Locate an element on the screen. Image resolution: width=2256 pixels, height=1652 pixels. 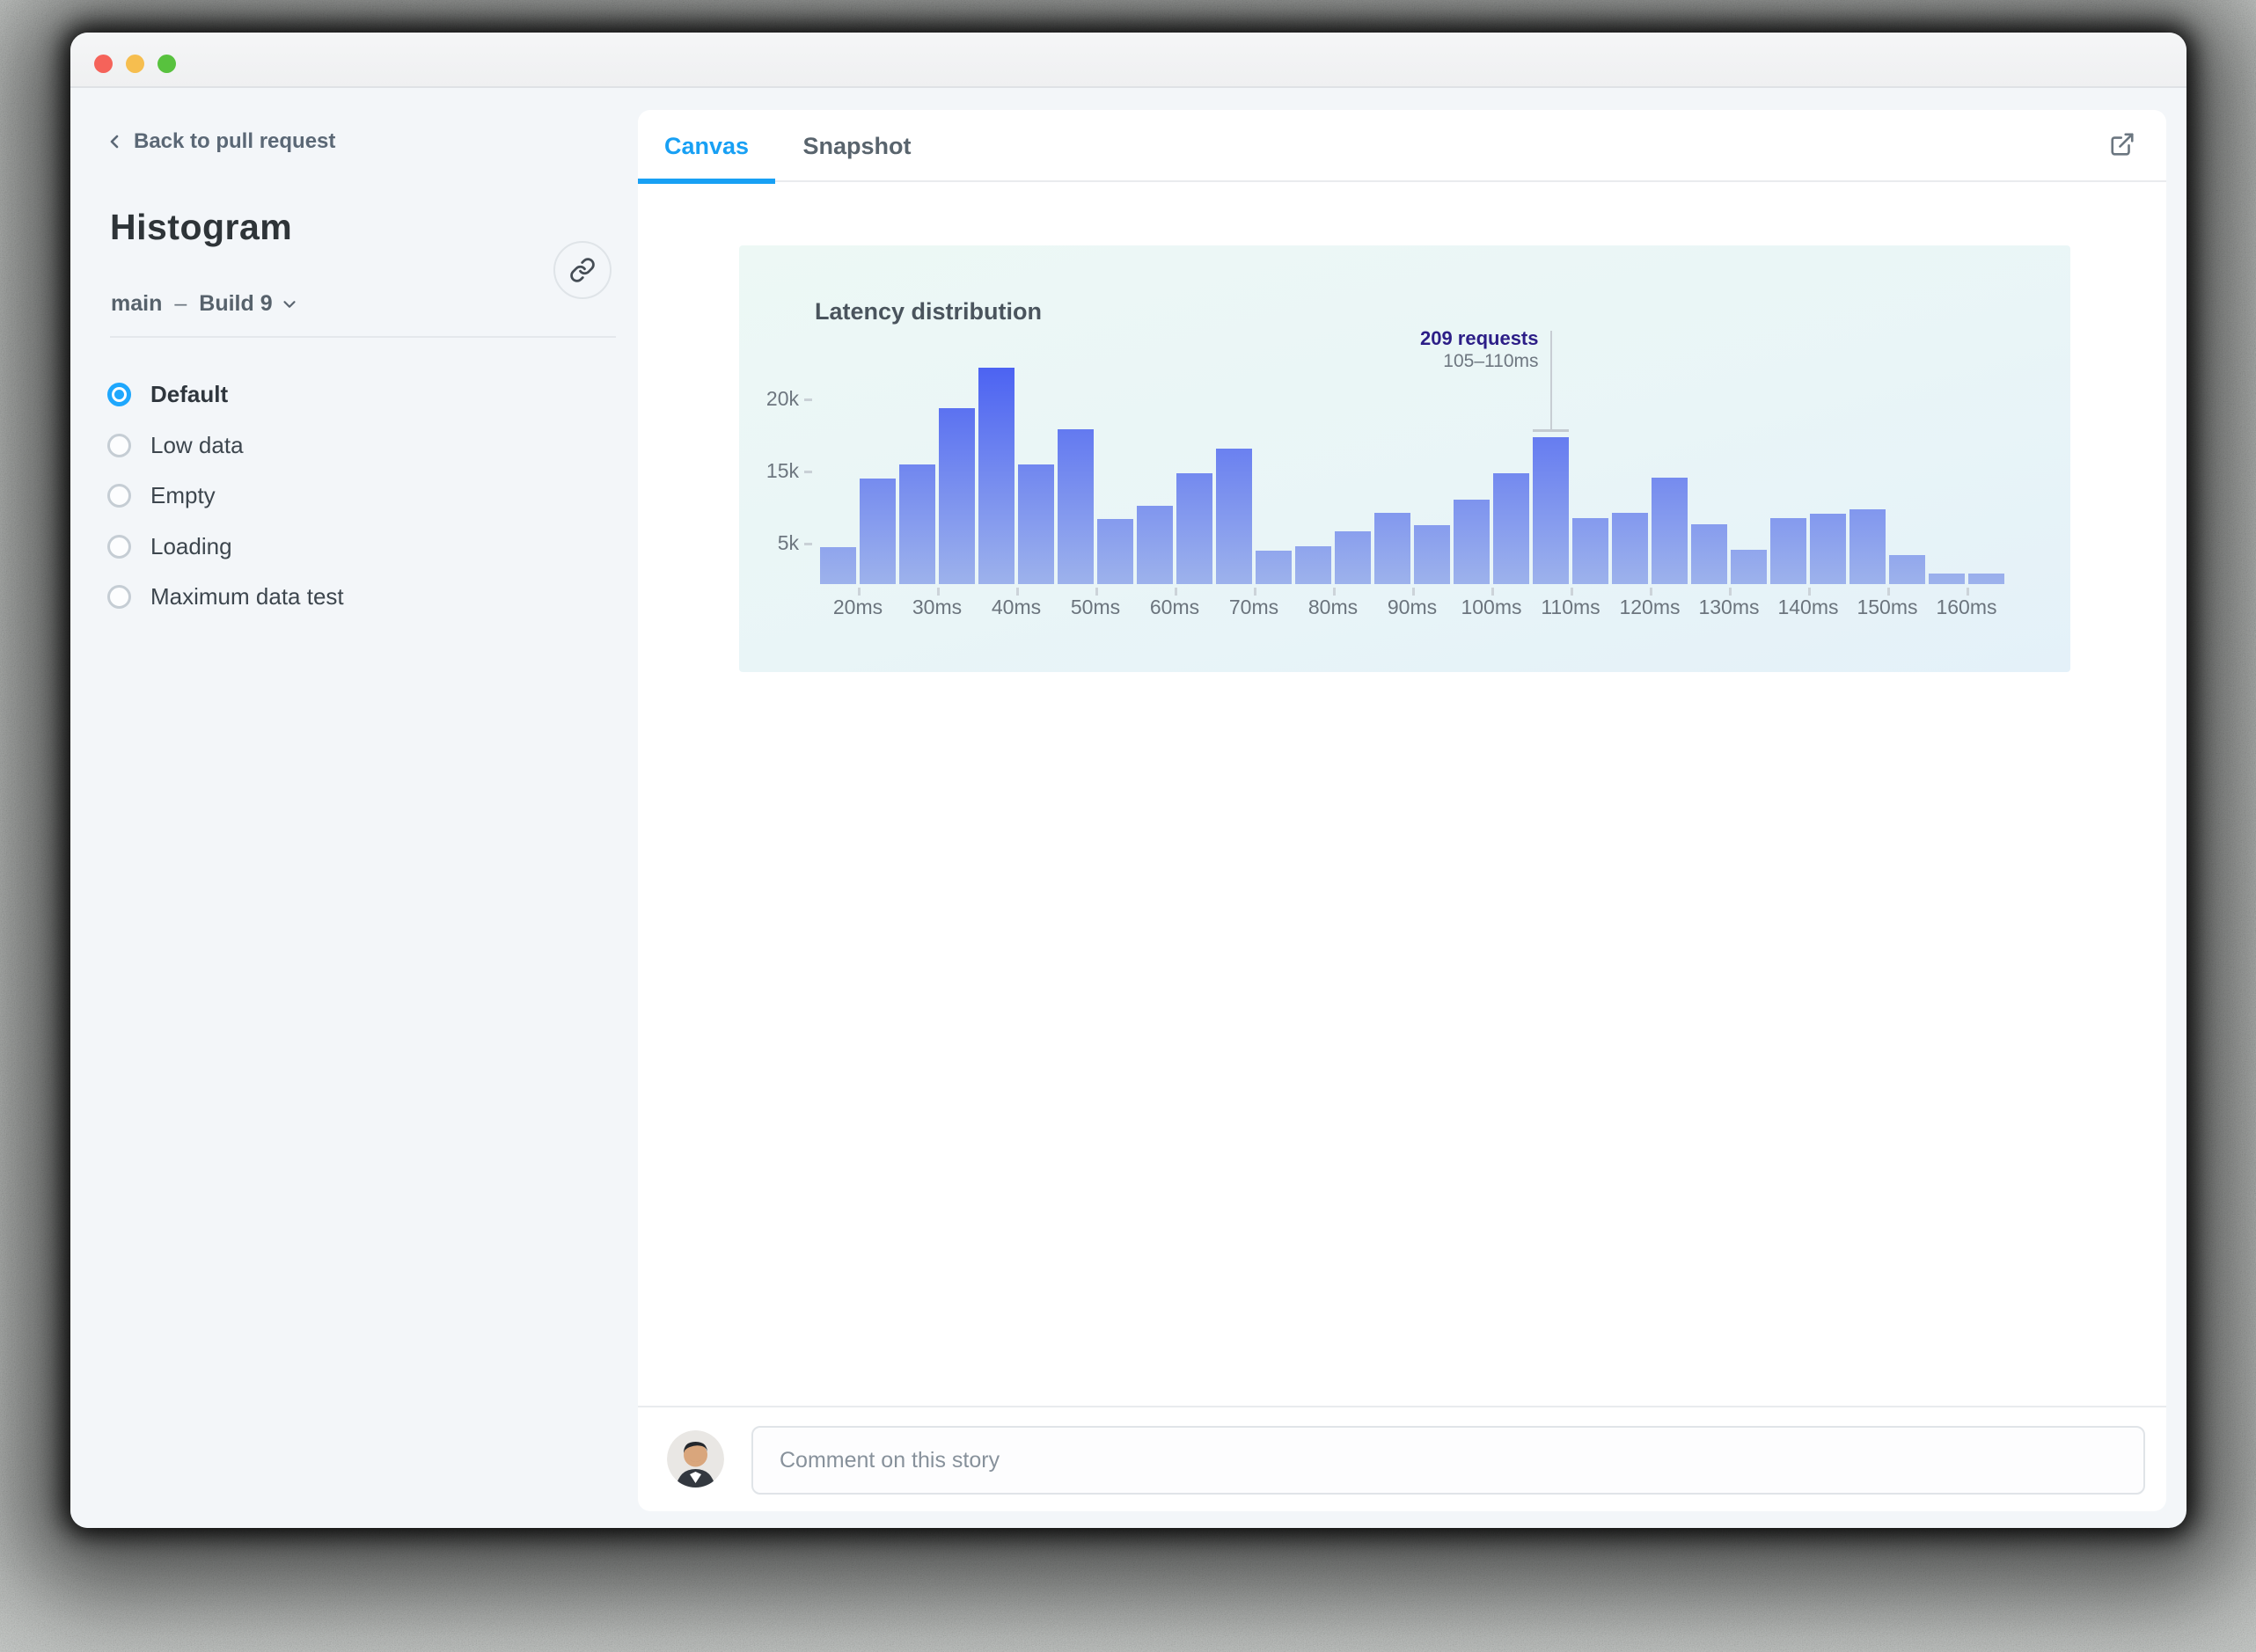
x-axis-tick-label: 130ms is located at coordinates (1729, 607).